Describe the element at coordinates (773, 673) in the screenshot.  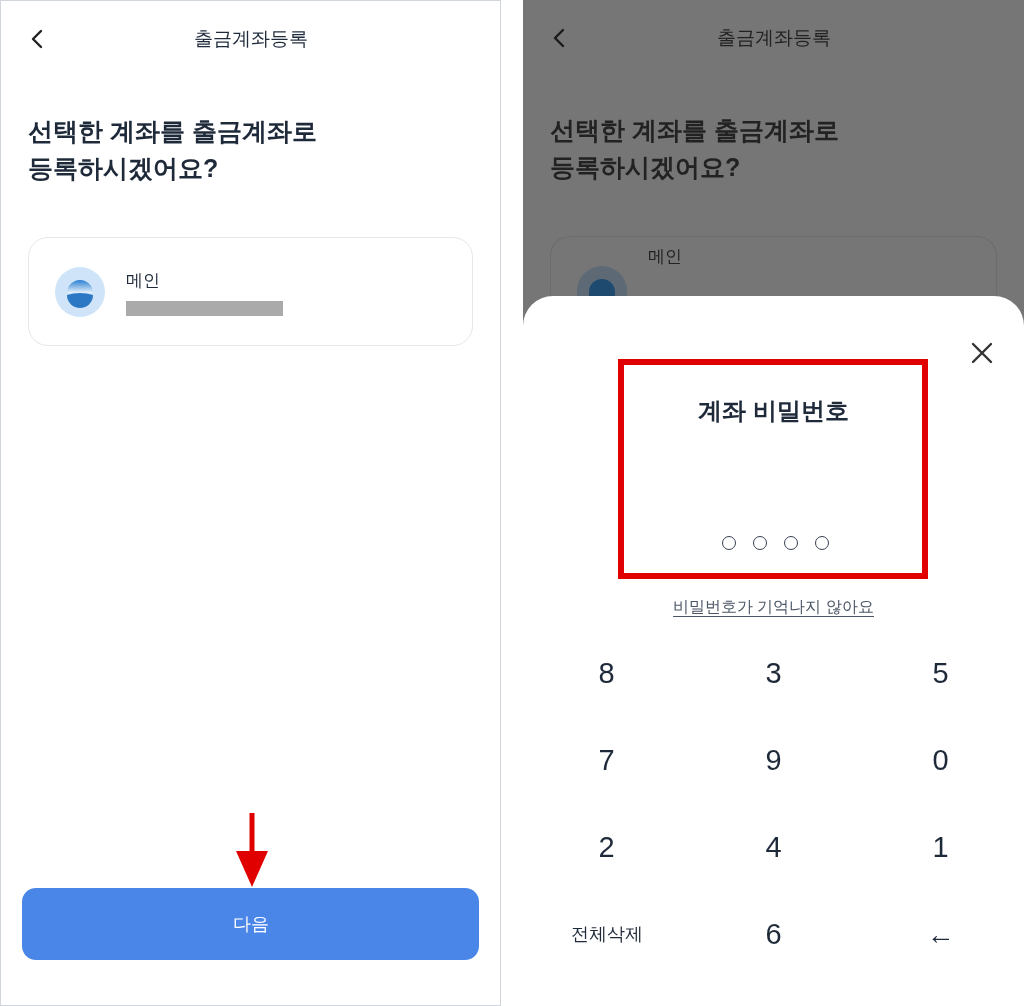
I see `keypad-key: 3` at that location.